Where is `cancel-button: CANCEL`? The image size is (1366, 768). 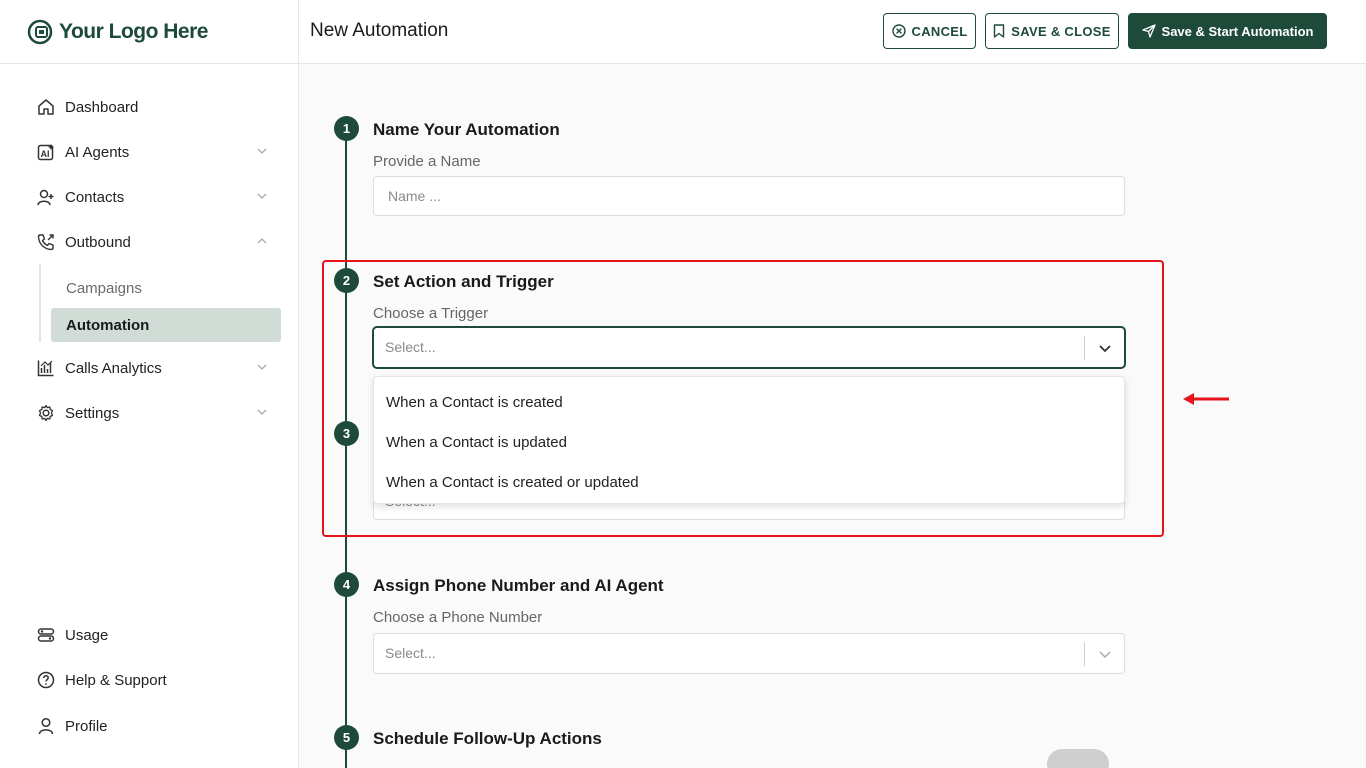
cancel-button: CANCEL is located at coordinates (929, 31).